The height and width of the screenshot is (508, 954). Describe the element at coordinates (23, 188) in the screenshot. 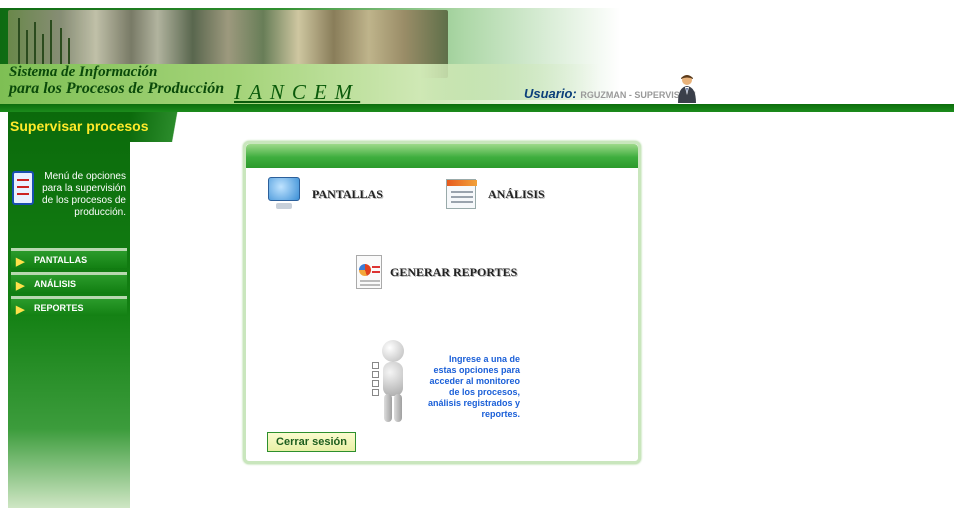

I see `checklist-icon` at that location.